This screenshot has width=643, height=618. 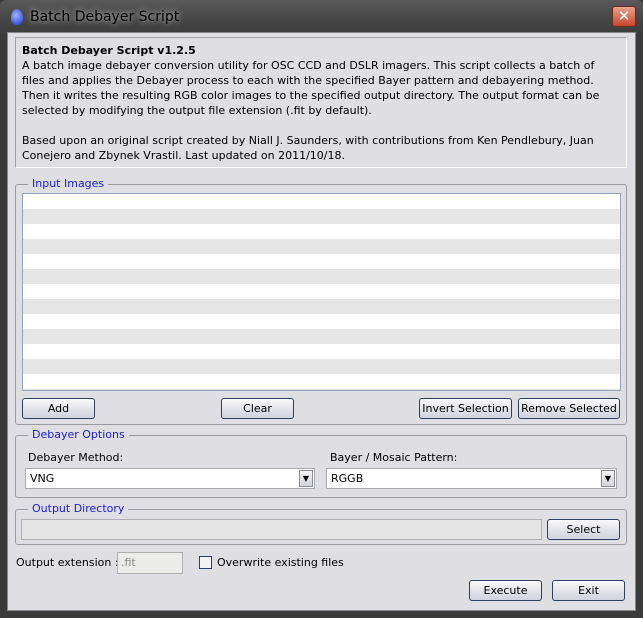 What do you see at coordinates (67, 562) in the screenshot?
I see `output-extension-label: Output extension :` at bounding box center [67, 562].